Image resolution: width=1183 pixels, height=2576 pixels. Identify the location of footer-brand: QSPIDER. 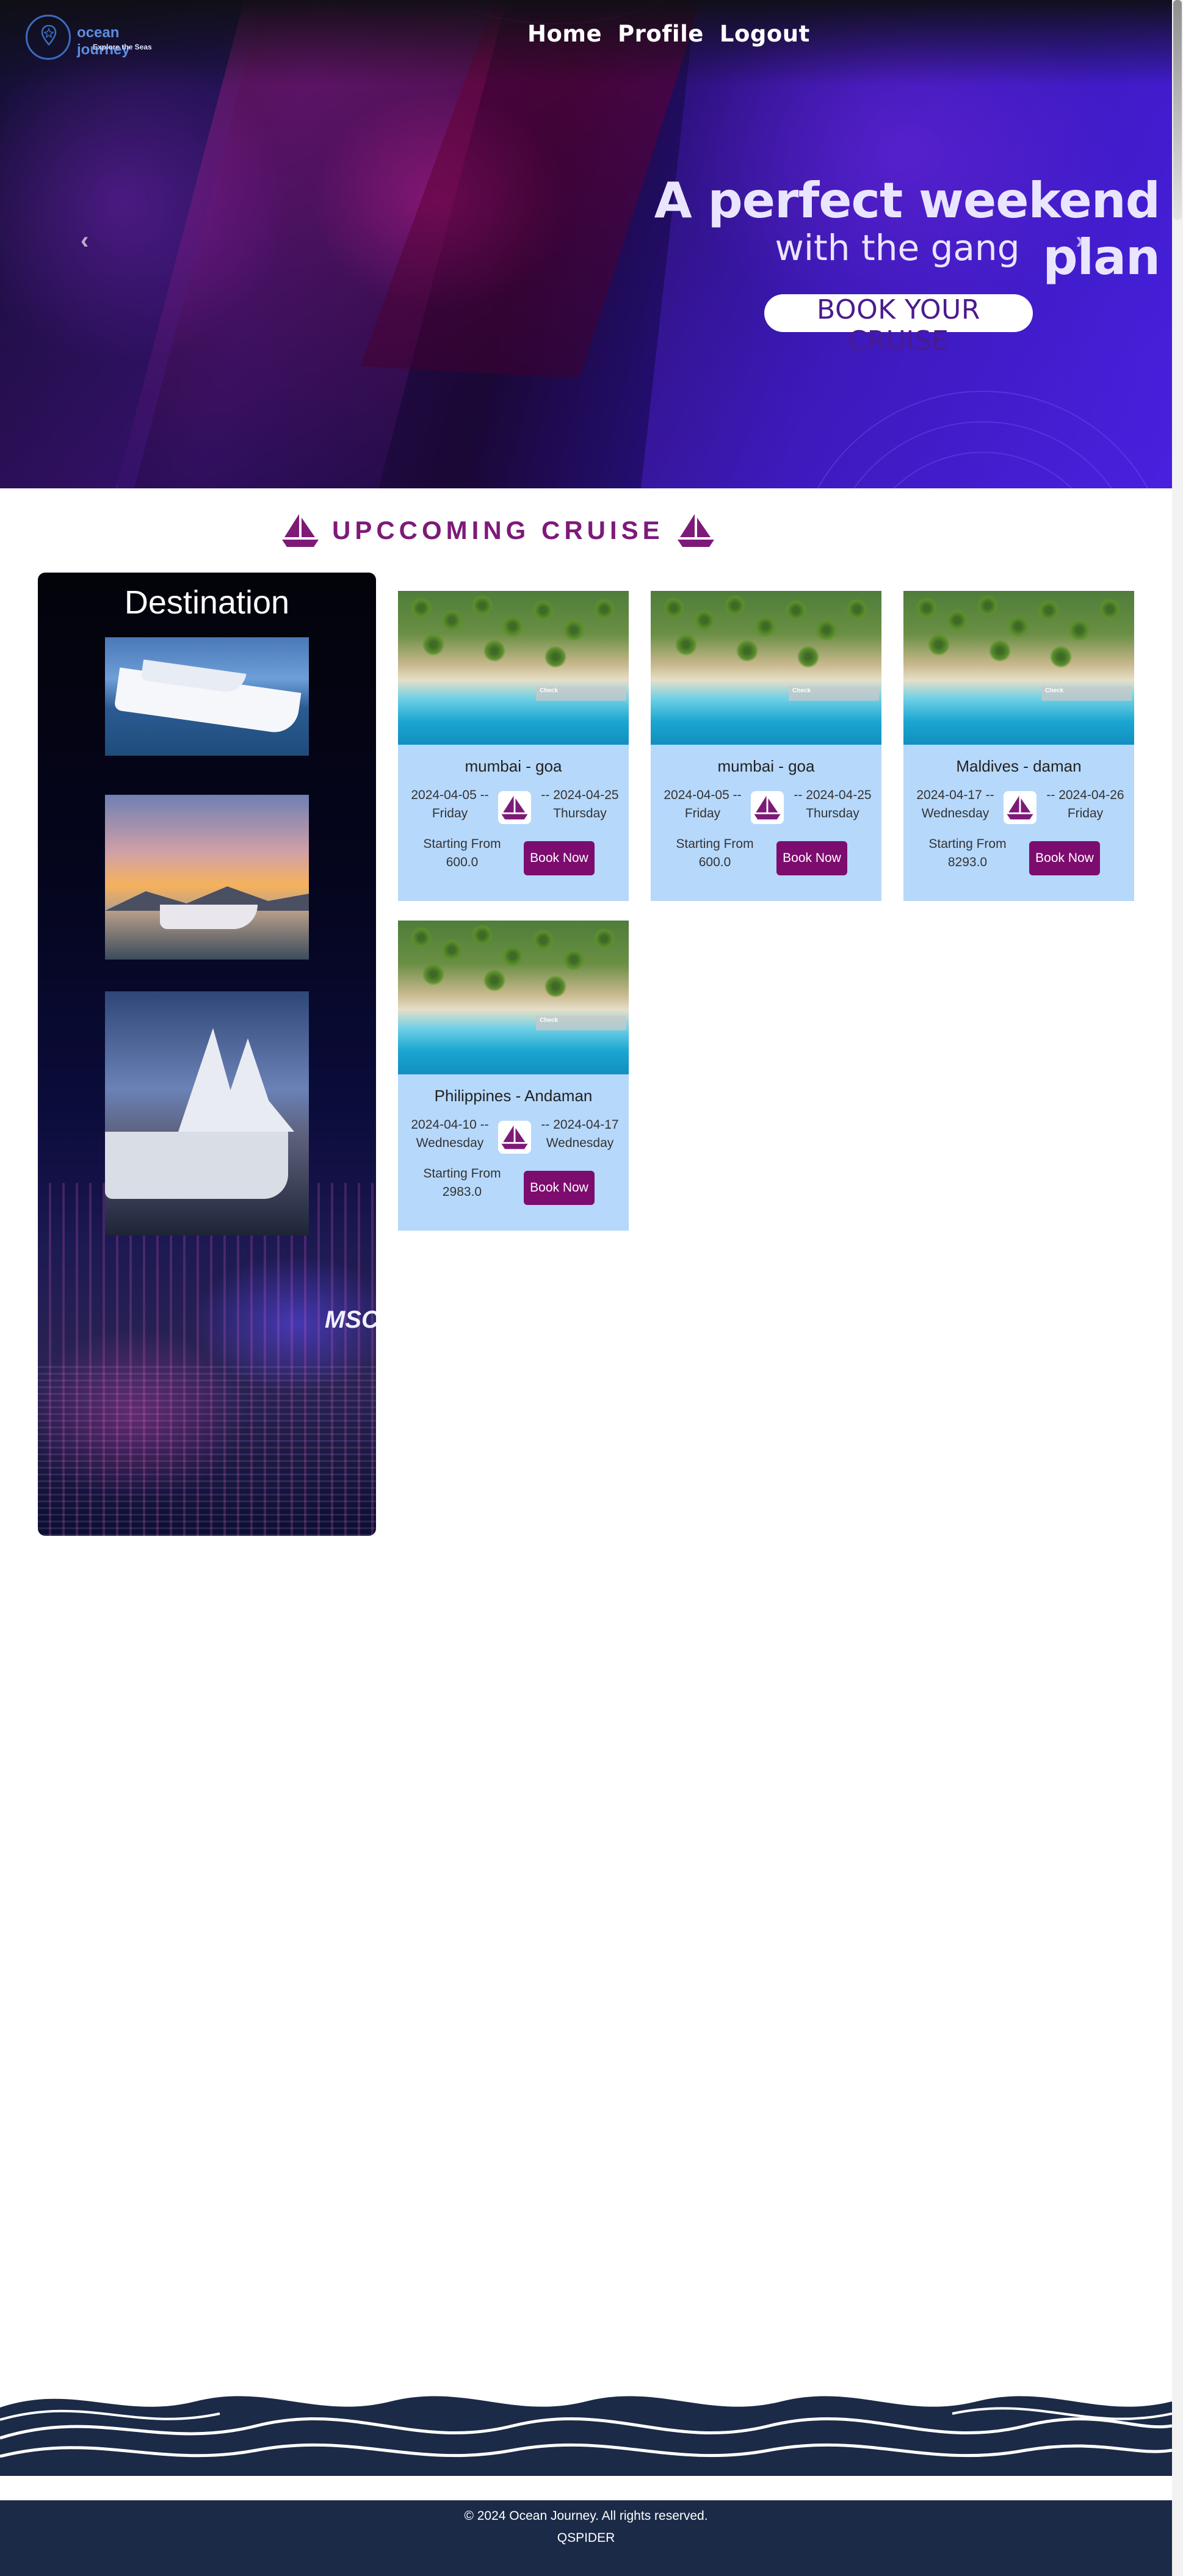
(586, 2538).